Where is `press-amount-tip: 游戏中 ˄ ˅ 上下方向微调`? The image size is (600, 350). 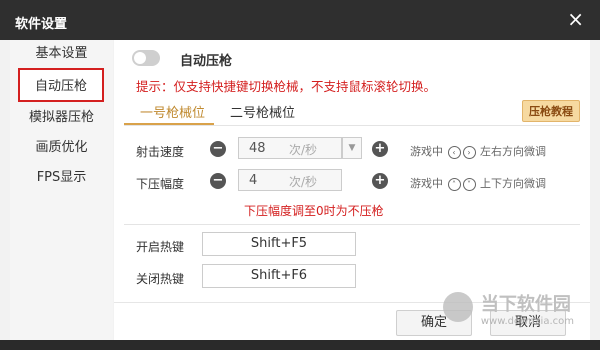 press-amount-tip: 游戏中 ˄ ˅ 上下方向微调 is located at coordinates (478, 183).